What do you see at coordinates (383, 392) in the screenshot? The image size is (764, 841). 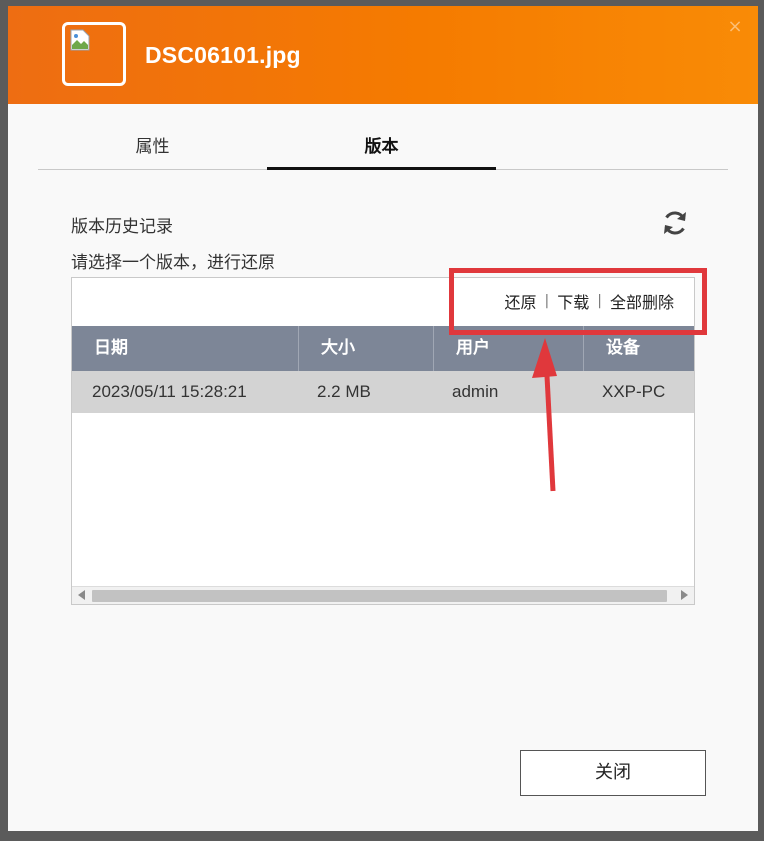 I see `table-row: 2023/05/11 15:28:21 2.2 MB admin XXP-PC` at bounding box center [383, 392].